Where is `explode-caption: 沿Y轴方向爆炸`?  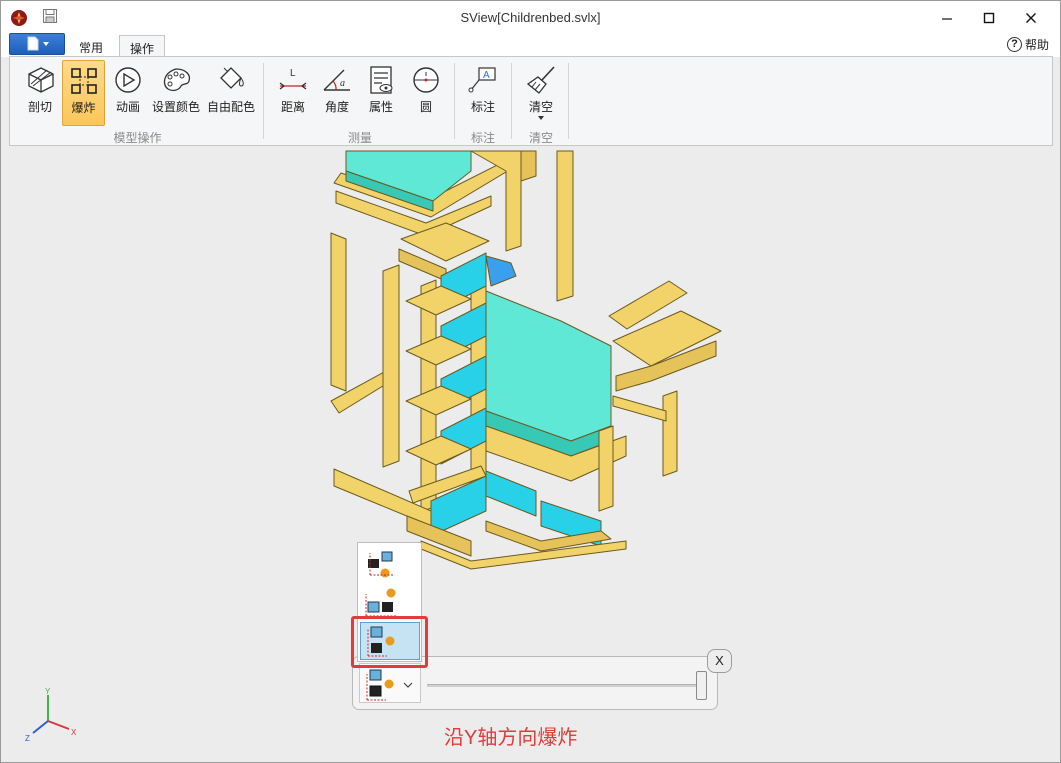
explode-caption: 沿Y轴方向爆炸 is located at coordinates (511, 738).